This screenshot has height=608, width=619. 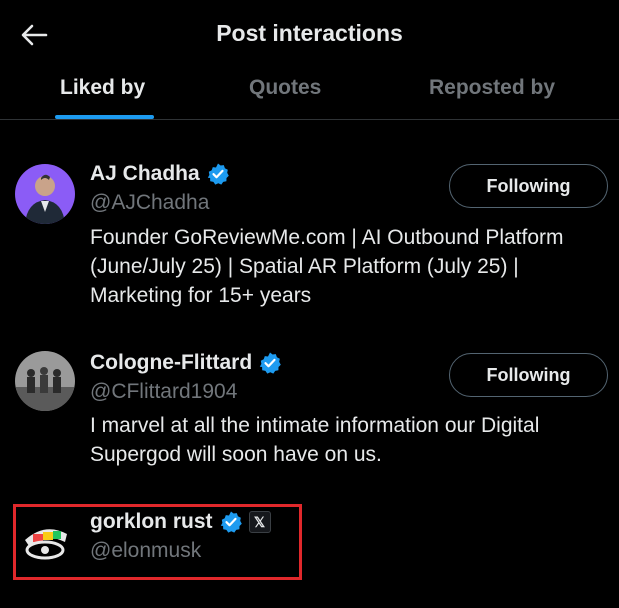 What do you see at coordinates (104, 117) in the screenshot?
I see `active-tab-indicator` at bounding box center [104, 117].